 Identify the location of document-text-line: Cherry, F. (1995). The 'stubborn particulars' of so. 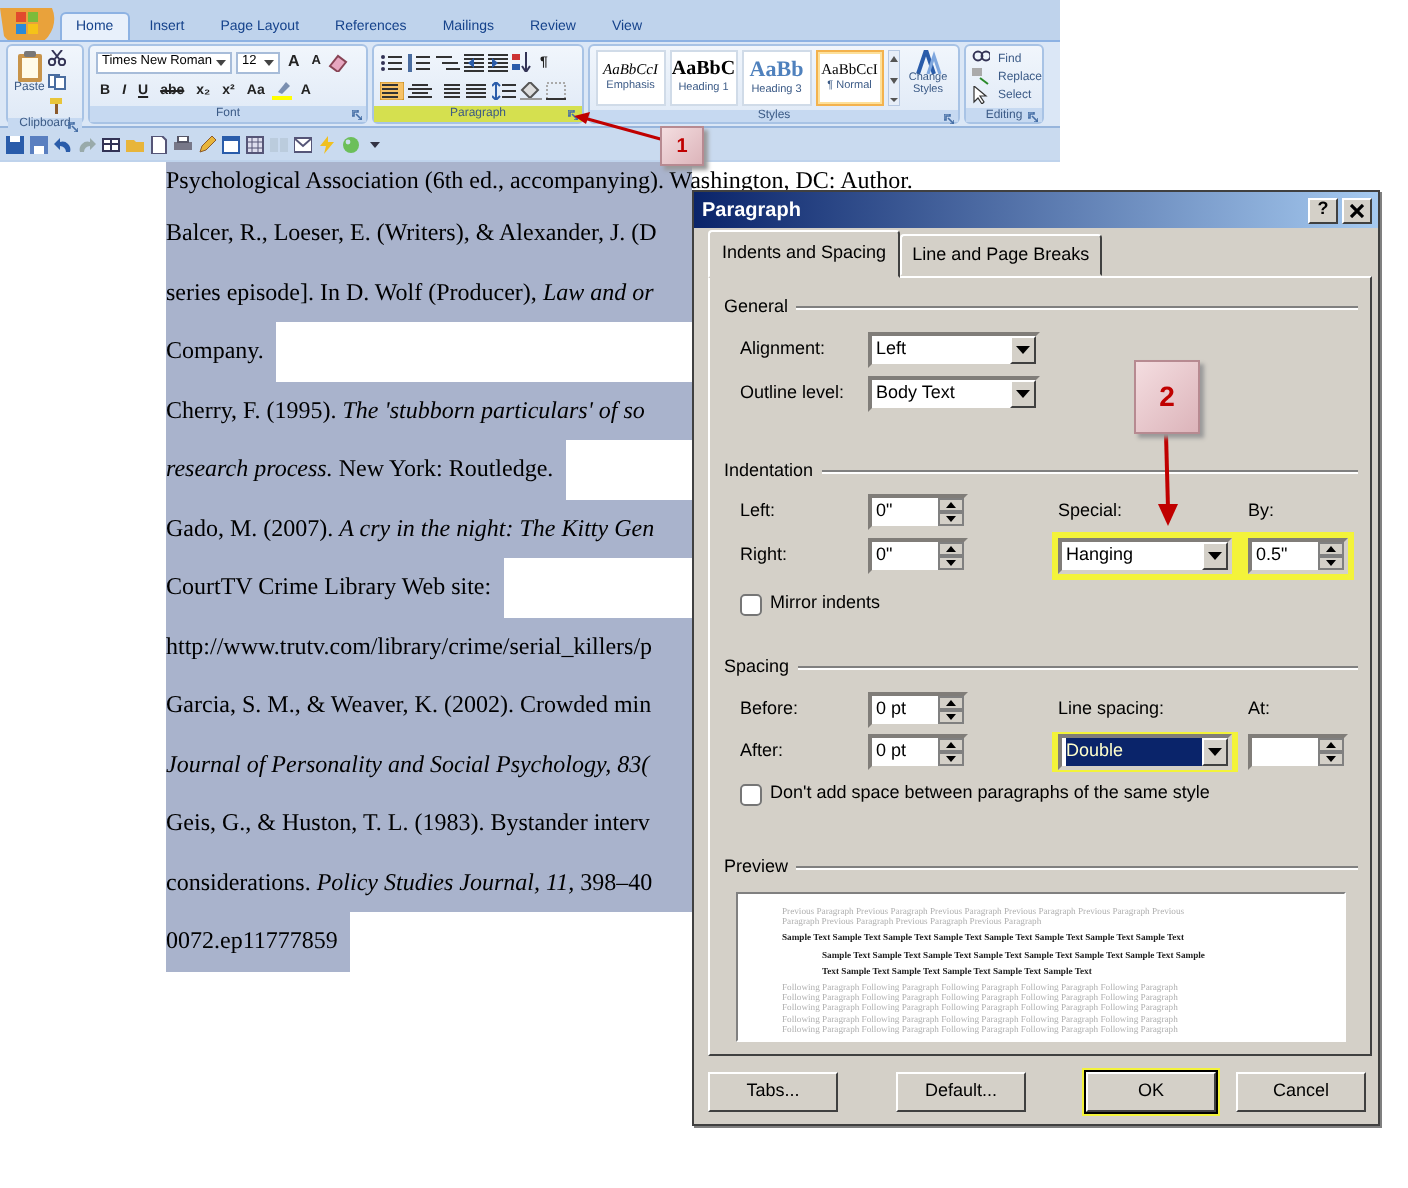
(406, 410).